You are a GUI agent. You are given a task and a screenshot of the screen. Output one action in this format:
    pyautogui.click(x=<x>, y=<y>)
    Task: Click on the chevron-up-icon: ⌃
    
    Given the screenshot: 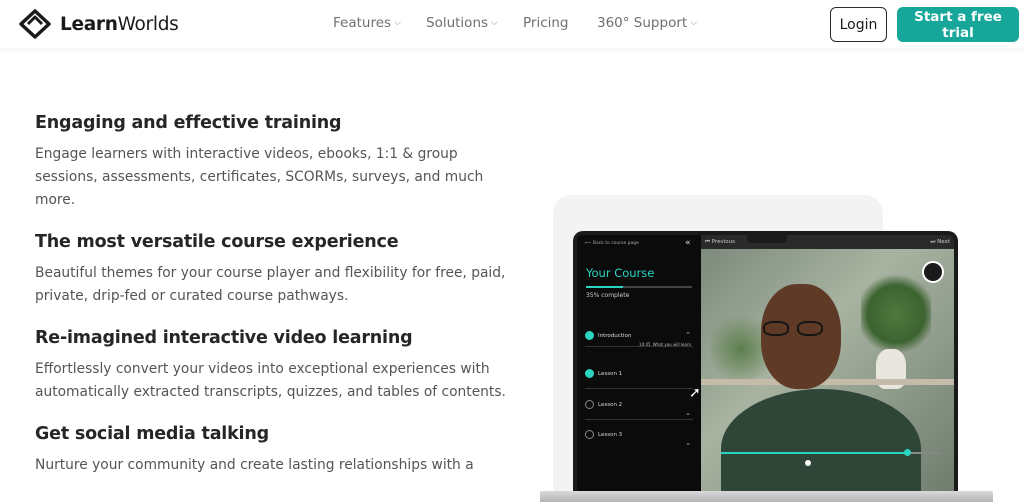 What is the action you would take?
    pyautogui.click(x=688, y=335)
    